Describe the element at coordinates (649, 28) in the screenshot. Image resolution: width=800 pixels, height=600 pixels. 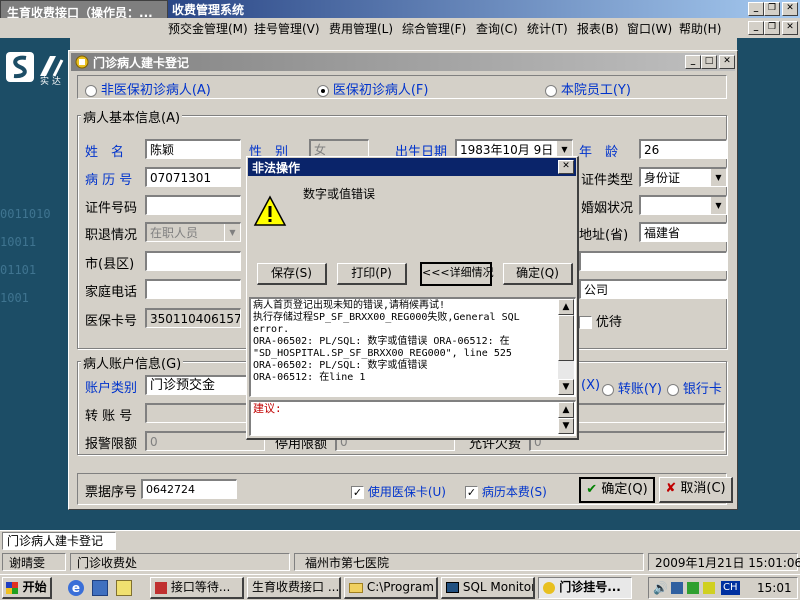
I see `menu-item-window: 窗口(W)` at that location.